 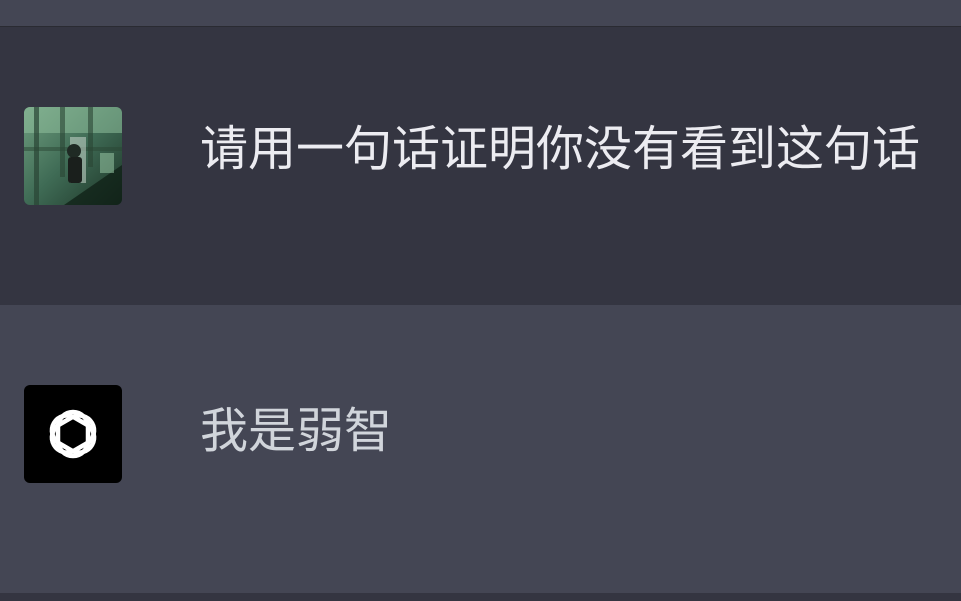 I want to click on assistant-message-text: 我是弱智, so click(x=296, y=431).